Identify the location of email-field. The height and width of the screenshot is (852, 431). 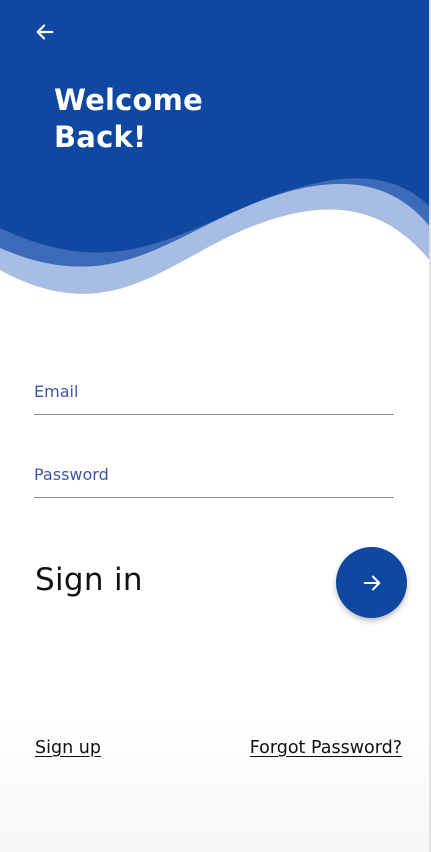
(214, 398).